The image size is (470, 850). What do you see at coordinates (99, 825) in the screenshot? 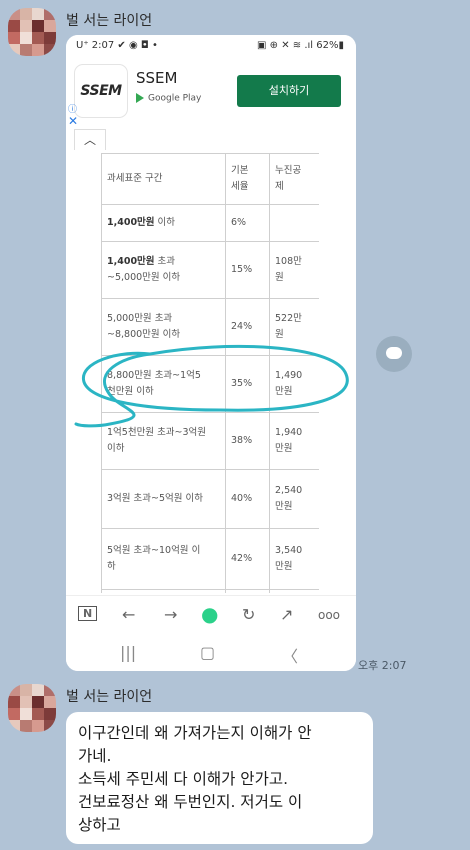
I see `message-line: 상하고` at bounding box center [99, 825].